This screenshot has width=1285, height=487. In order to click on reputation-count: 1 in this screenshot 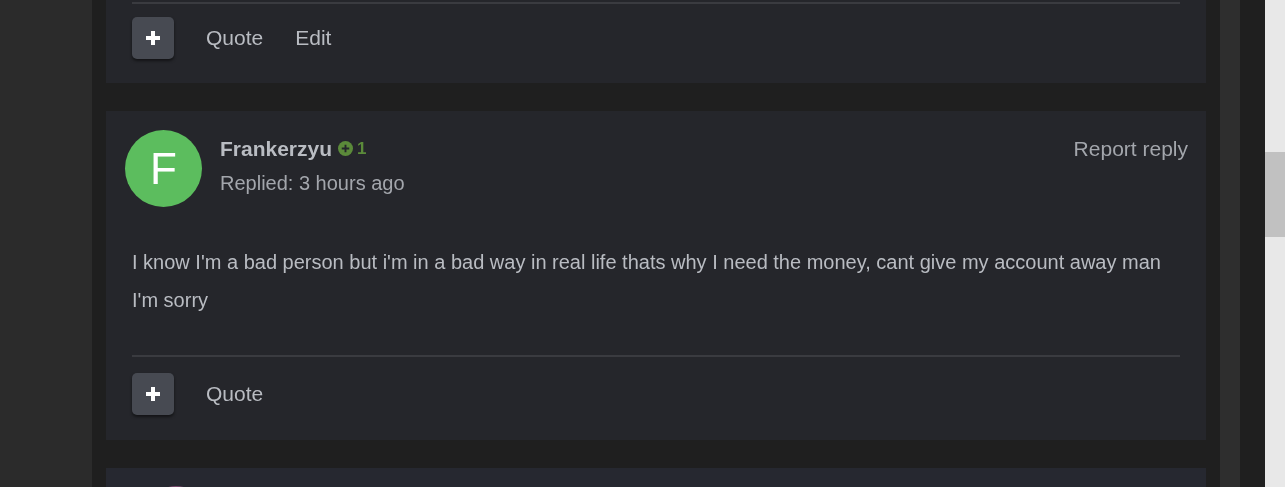, I will do `click(362, 149)`.